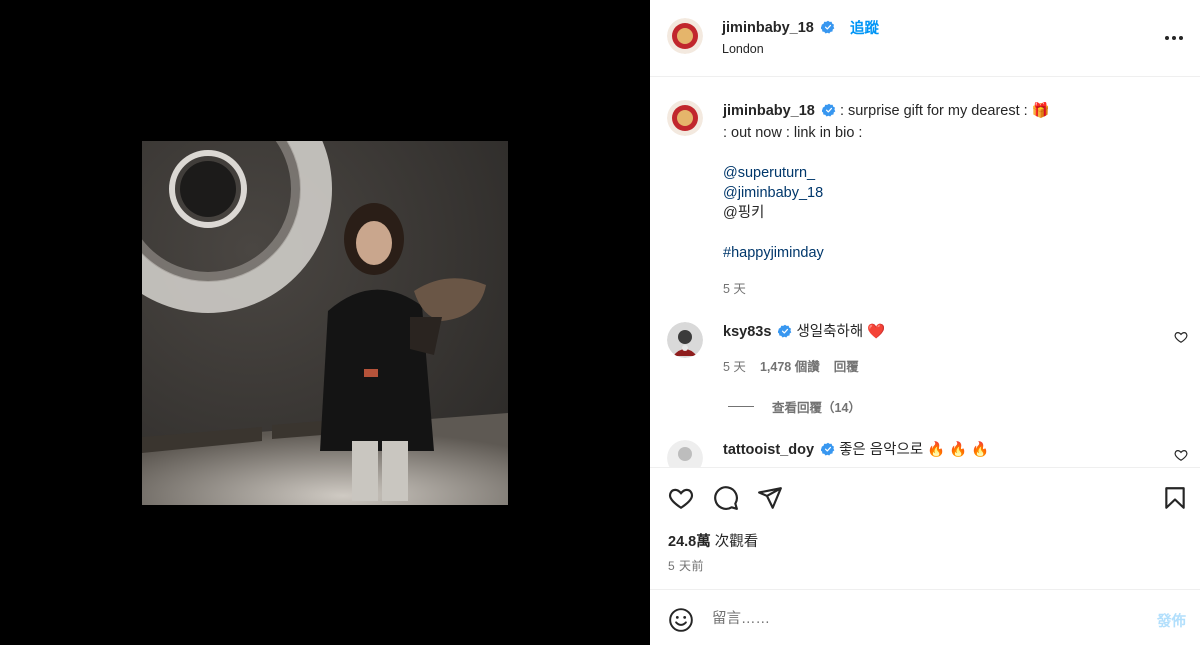  Describe the element at coordinates (747, 332) in the screenshot. I see `comment-username: ksy83s` at that location.